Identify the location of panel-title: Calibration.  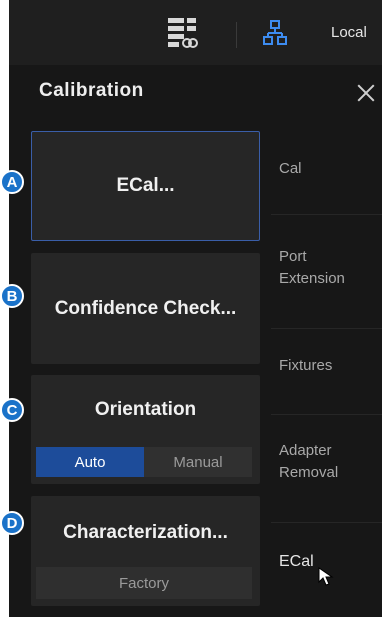
(91, 90).